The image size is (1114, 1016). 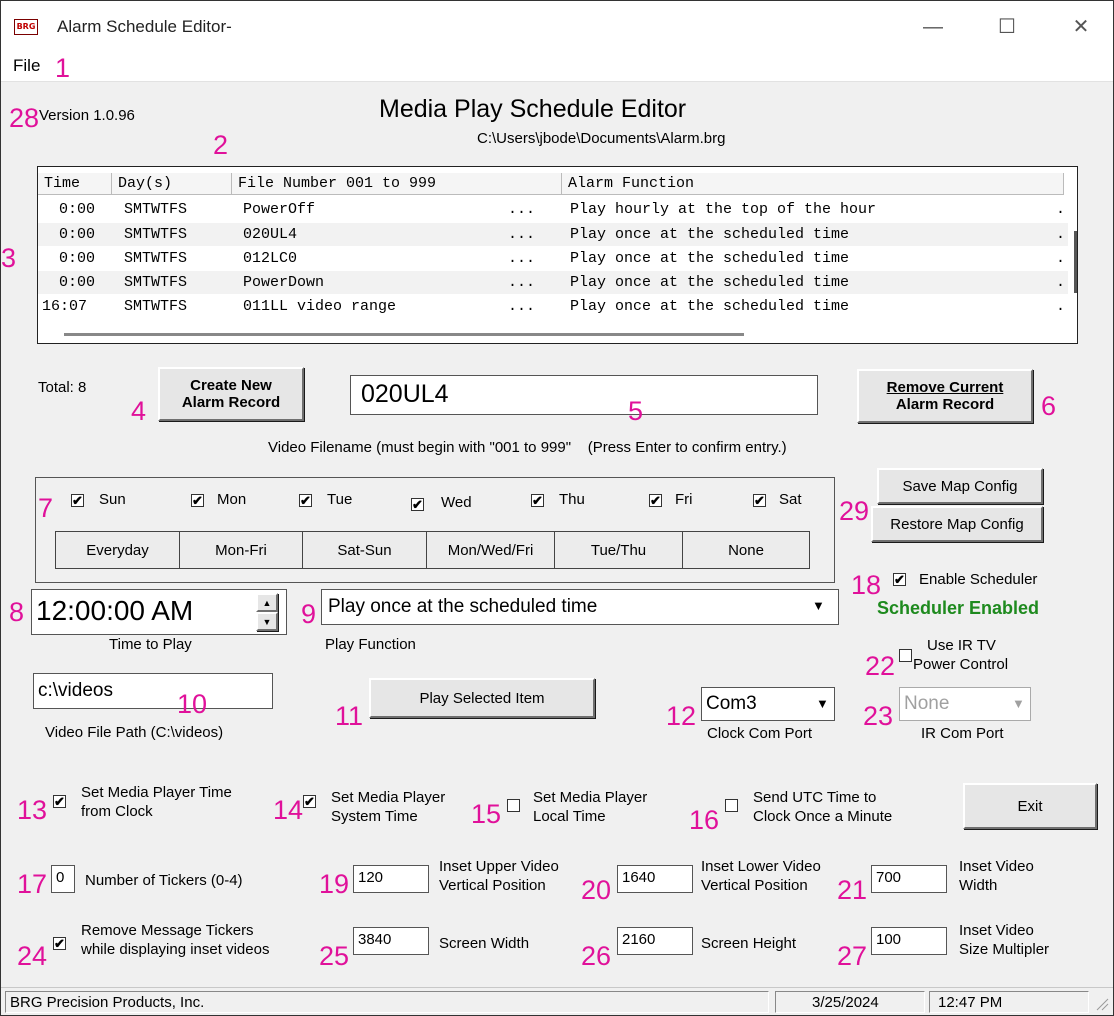 What do you see at coordinates (723, 209) in the screenshot?
I see `cell-function: Play hourly at the top of the hour` at bounding box center [723, 209].